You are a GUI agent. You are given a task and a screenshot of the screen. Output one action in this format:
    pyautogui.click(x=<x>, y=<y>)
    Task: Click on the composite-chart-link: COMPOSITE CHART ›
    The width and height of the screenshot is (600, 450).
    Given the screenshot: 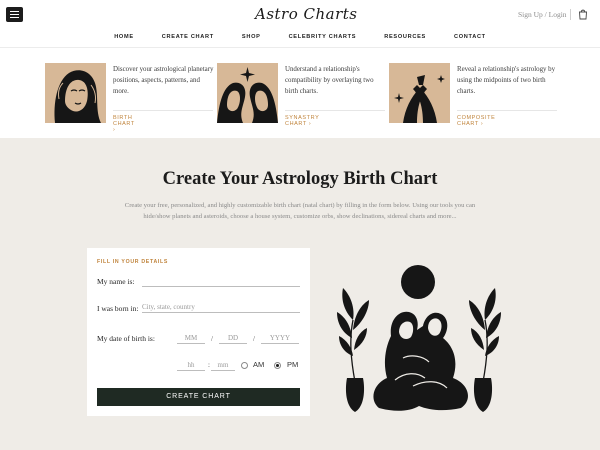 What is the action you would take?
    pyautogui.click(x=476, y=121)
    